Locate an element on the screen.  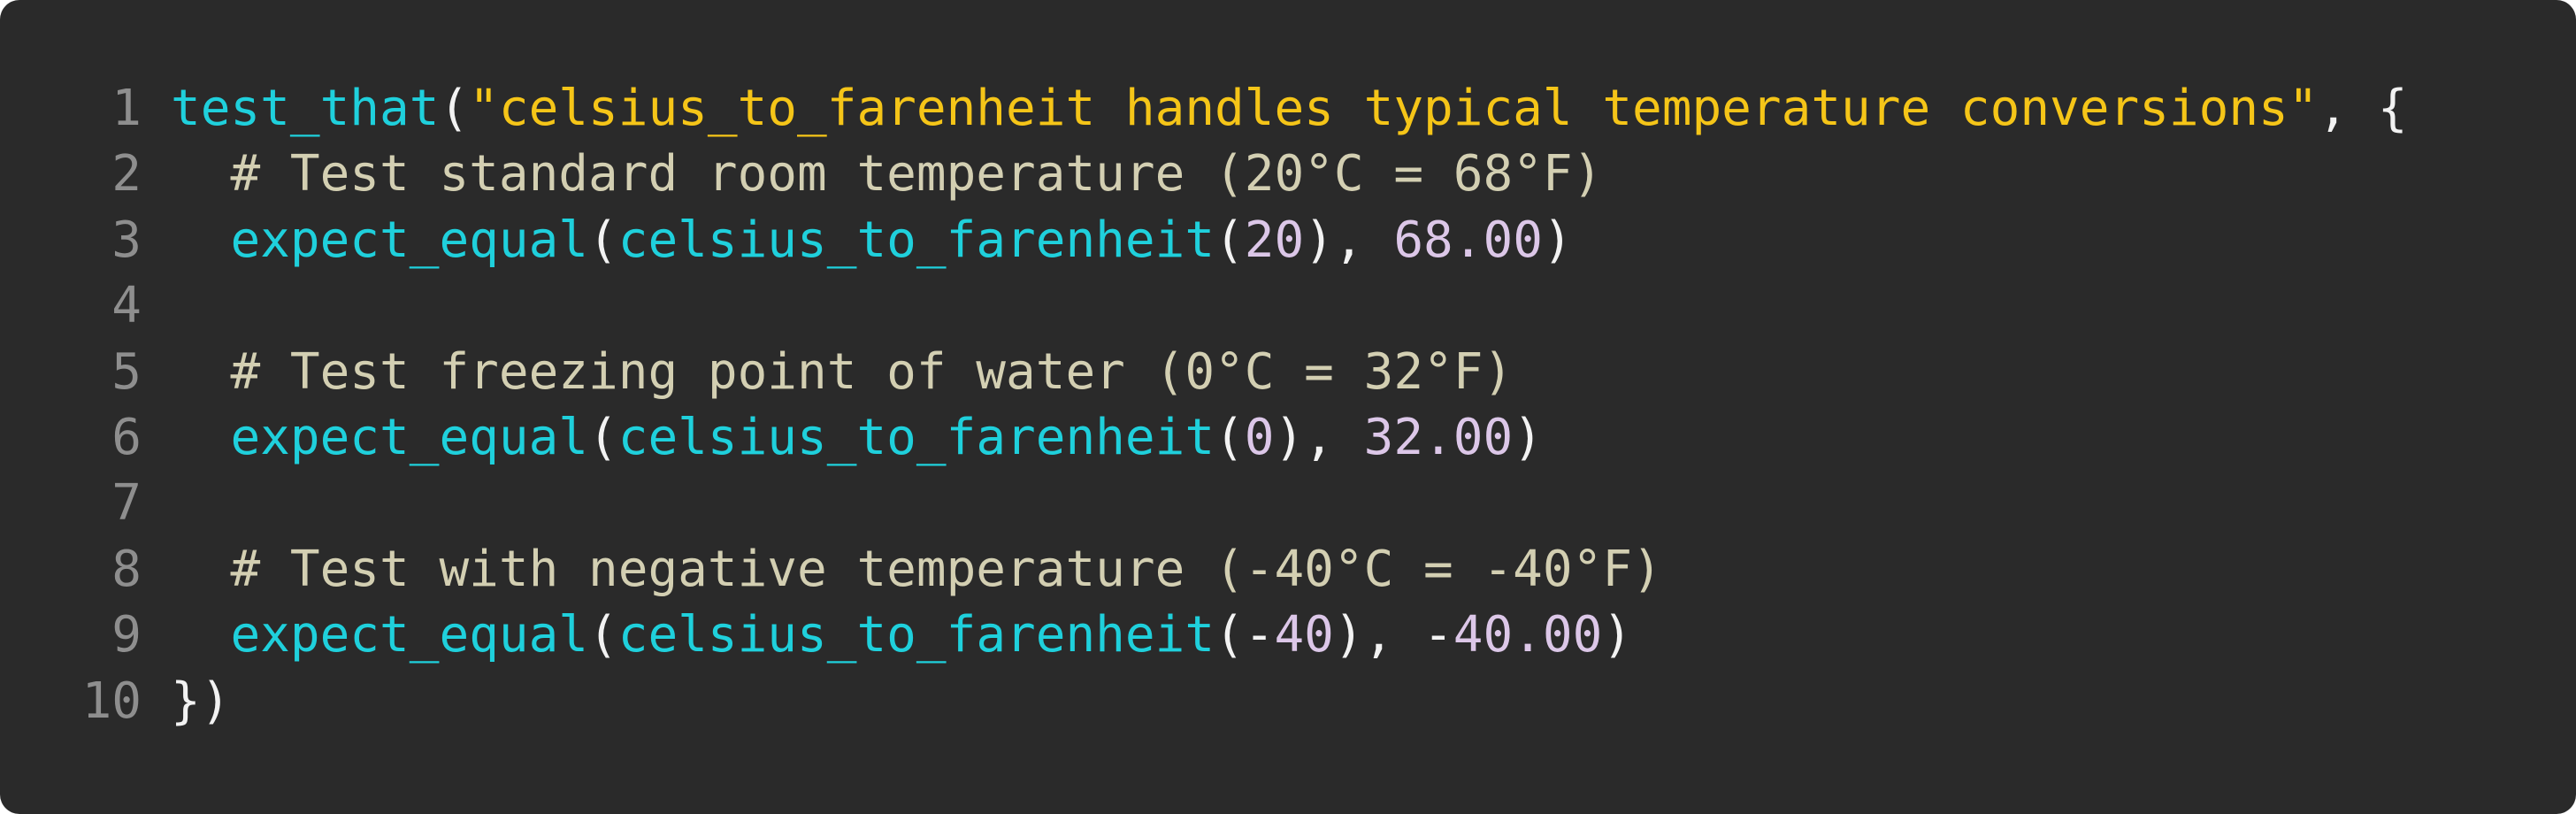
number-token: 40 is located at coordinates (1304, 635).